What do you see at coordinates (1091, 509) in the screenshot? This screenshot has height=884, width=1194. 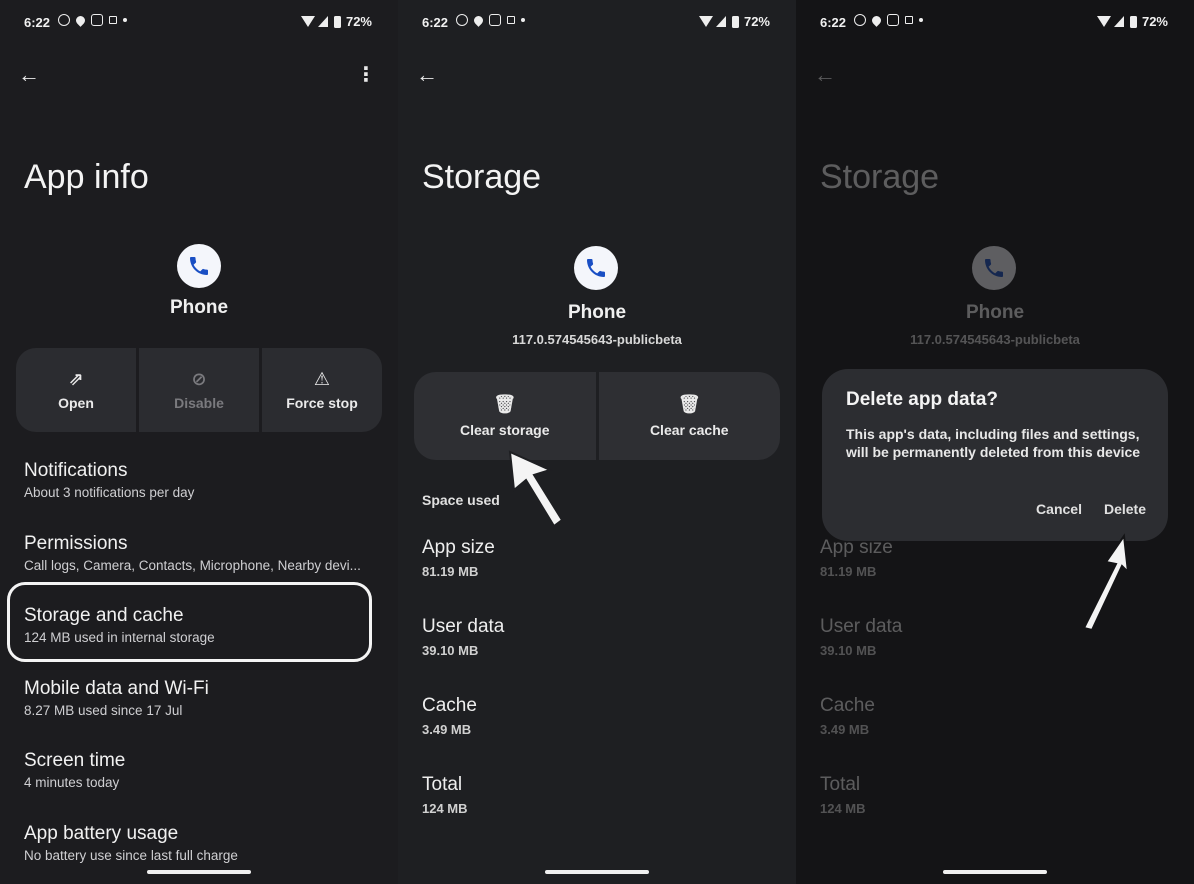 I see `dialog-buttons: Cancel Delete` at bounding box center [1091, 509].